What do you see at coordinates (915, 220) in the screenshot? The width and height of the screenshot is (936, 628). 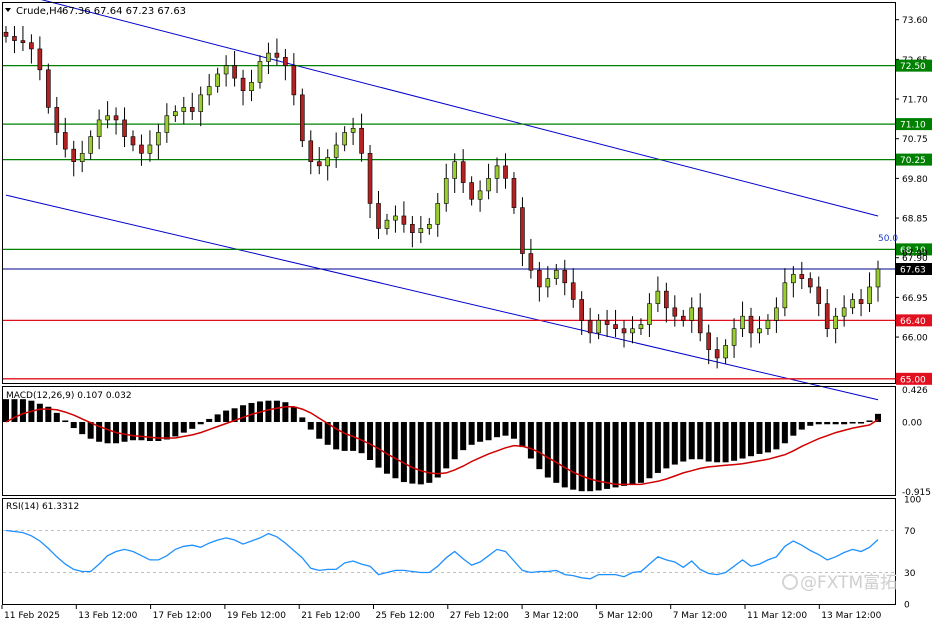 I see `price-tick-label: 68.85` at bounding box center [915, 220].